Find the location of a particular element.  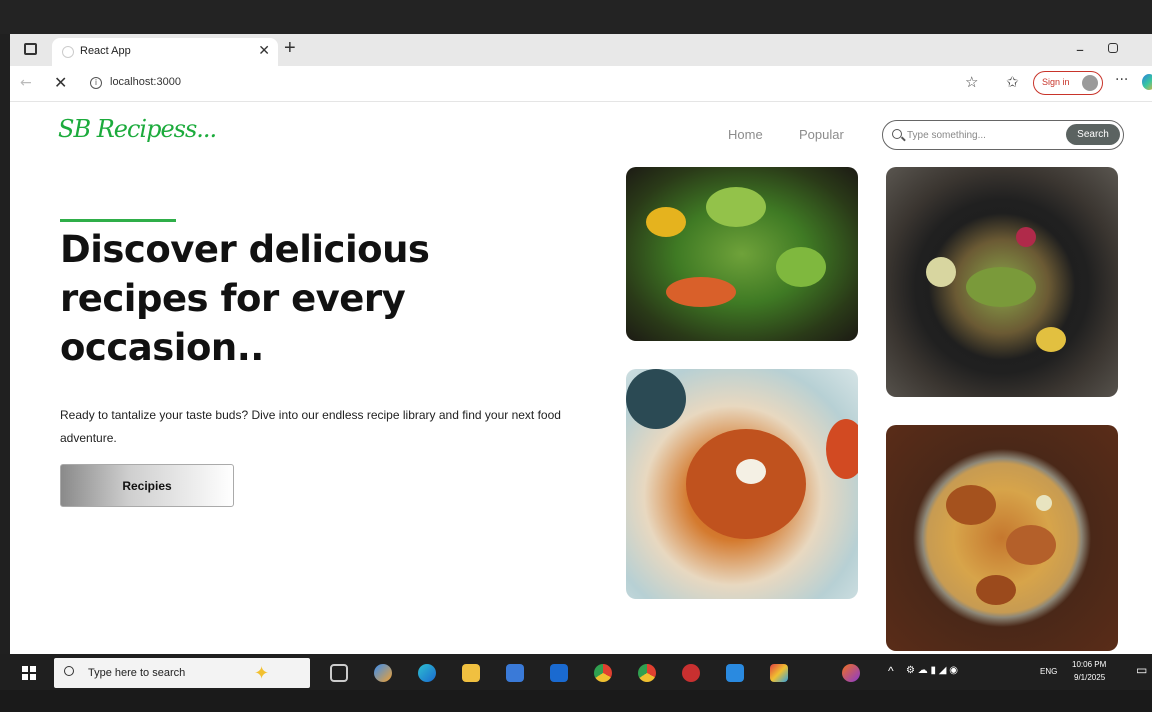

search-box: Search is located at coordinates (1003, 135).